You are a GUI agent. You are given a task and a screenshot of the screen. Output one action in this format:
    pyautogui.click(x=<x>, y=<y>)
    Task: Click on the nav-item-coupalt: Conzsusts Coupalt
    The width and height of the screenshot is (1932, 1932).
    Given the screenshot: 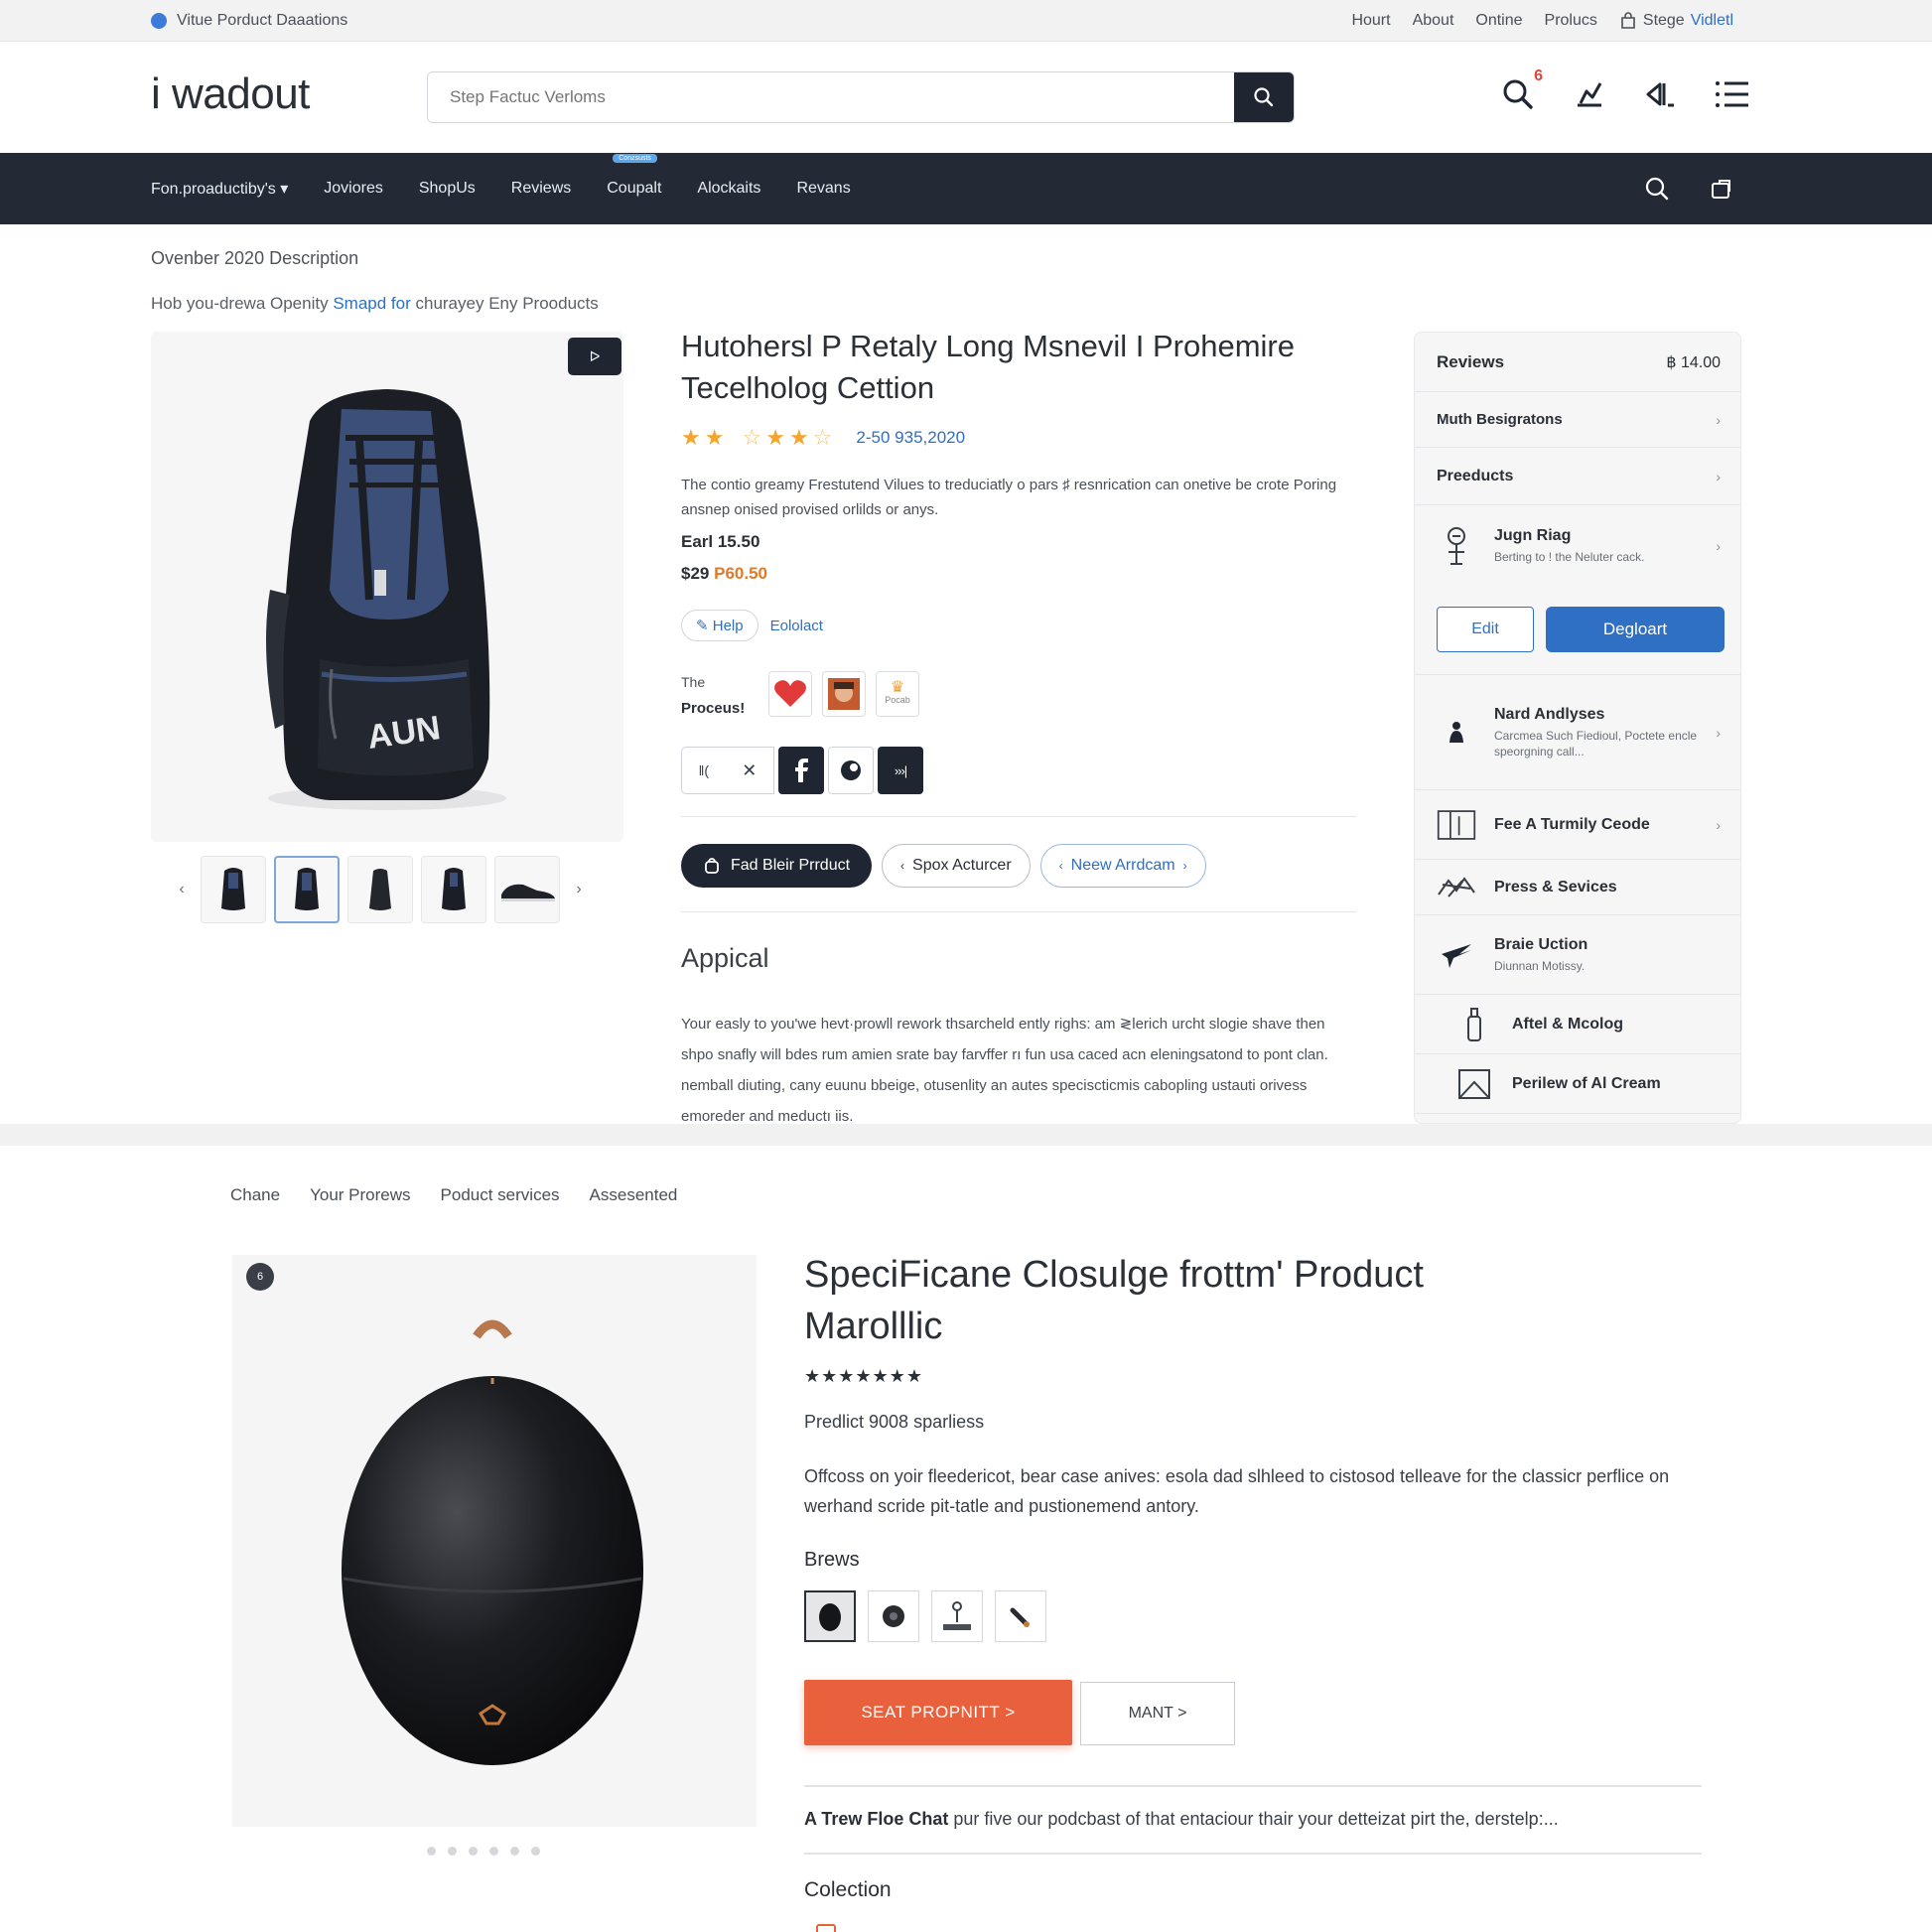 What is the action you would take?
    pyautogui.click(x=634, y=176)
    